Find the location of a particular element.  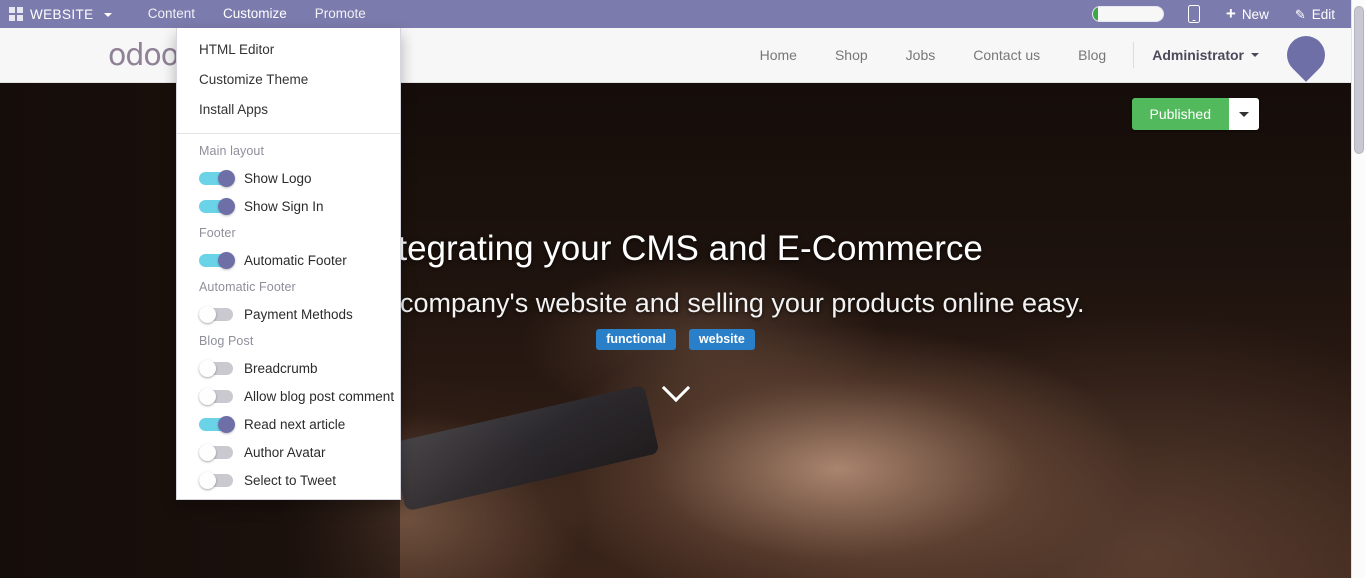

toggle-label-payment-methods: Payment Methods is located at coordinates (298, 314).